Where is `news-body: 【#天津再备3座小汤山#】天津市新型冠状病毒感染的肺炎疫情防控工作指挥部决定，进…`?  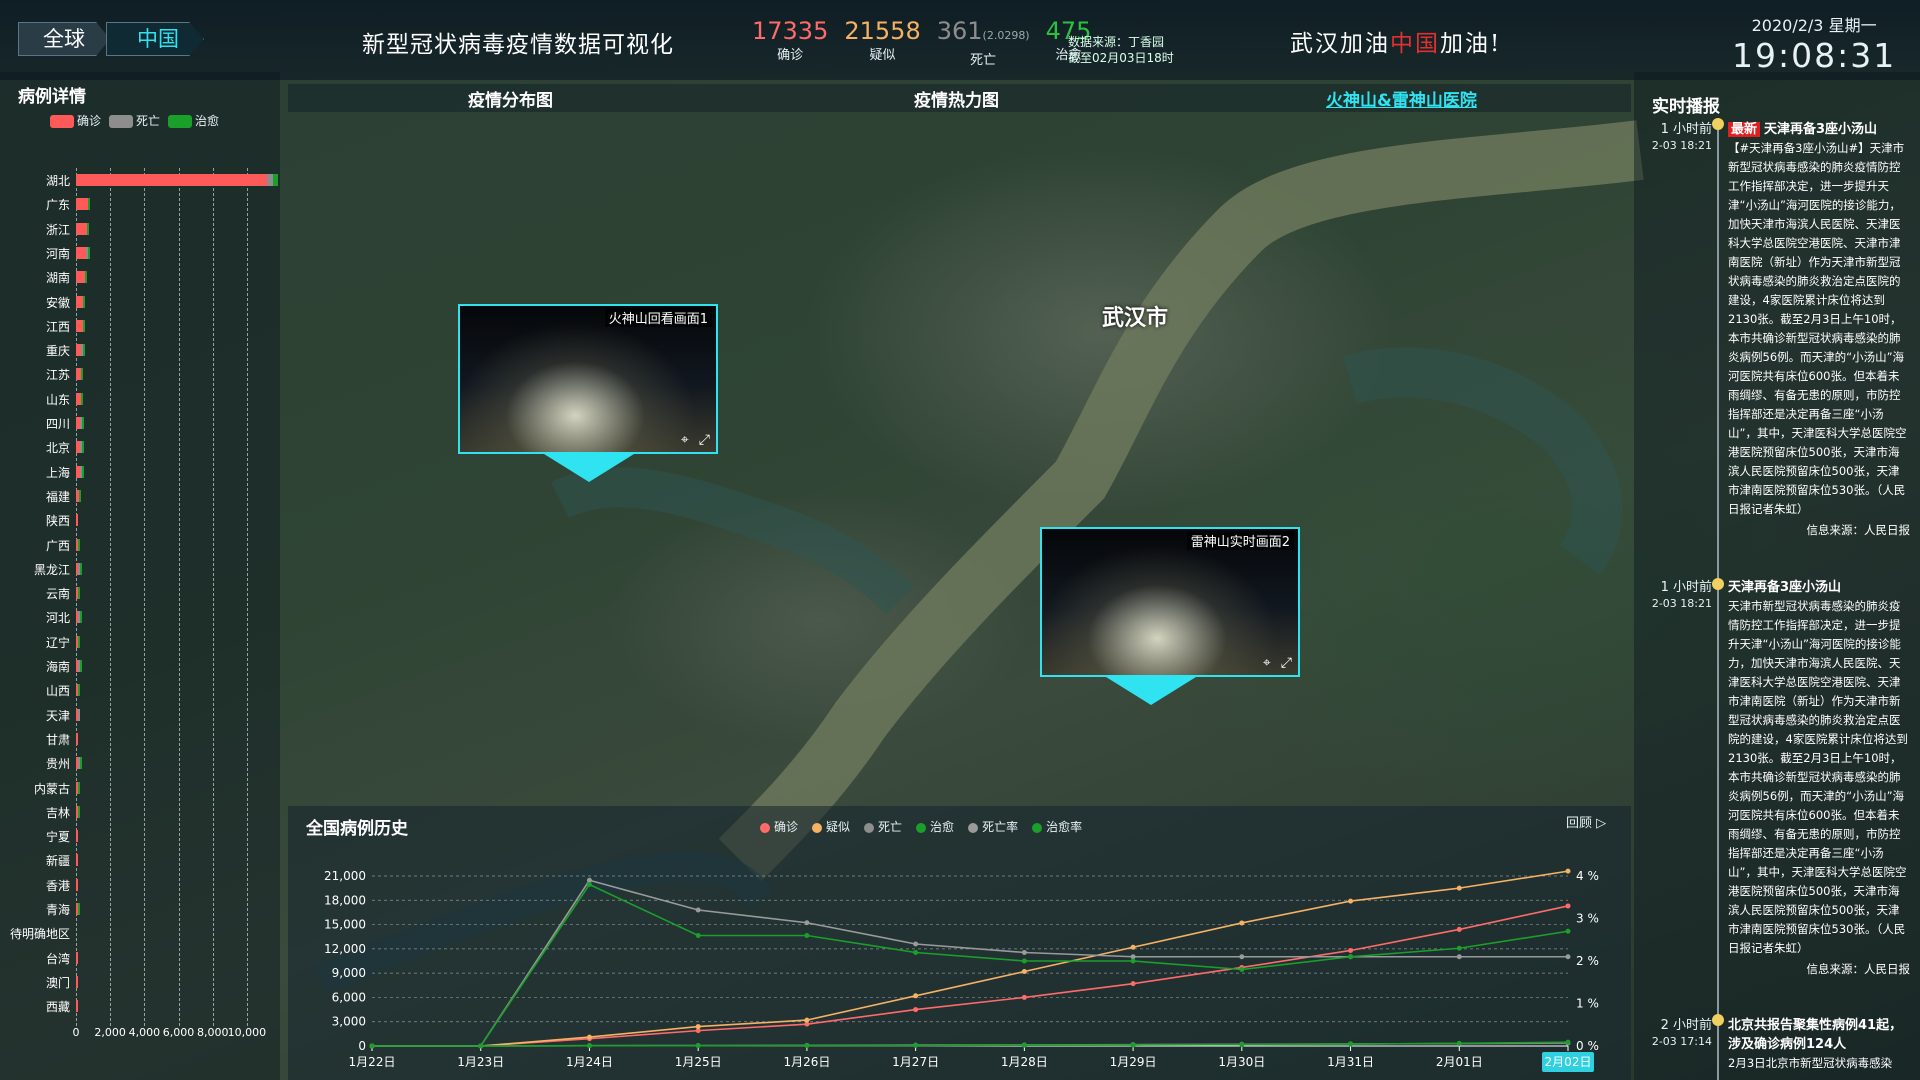 news-body: 【#天津再备3座小汤山#】天津市新型冠状病毒感染的肺炎疫情防控工作指挥部决定，进… is located at coordinates (1817, 328).